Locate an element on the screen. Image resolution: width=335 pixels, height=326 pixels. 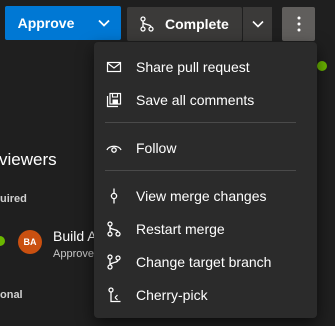
menu-item-label: Change target branch is located at coordinates (204, 261).